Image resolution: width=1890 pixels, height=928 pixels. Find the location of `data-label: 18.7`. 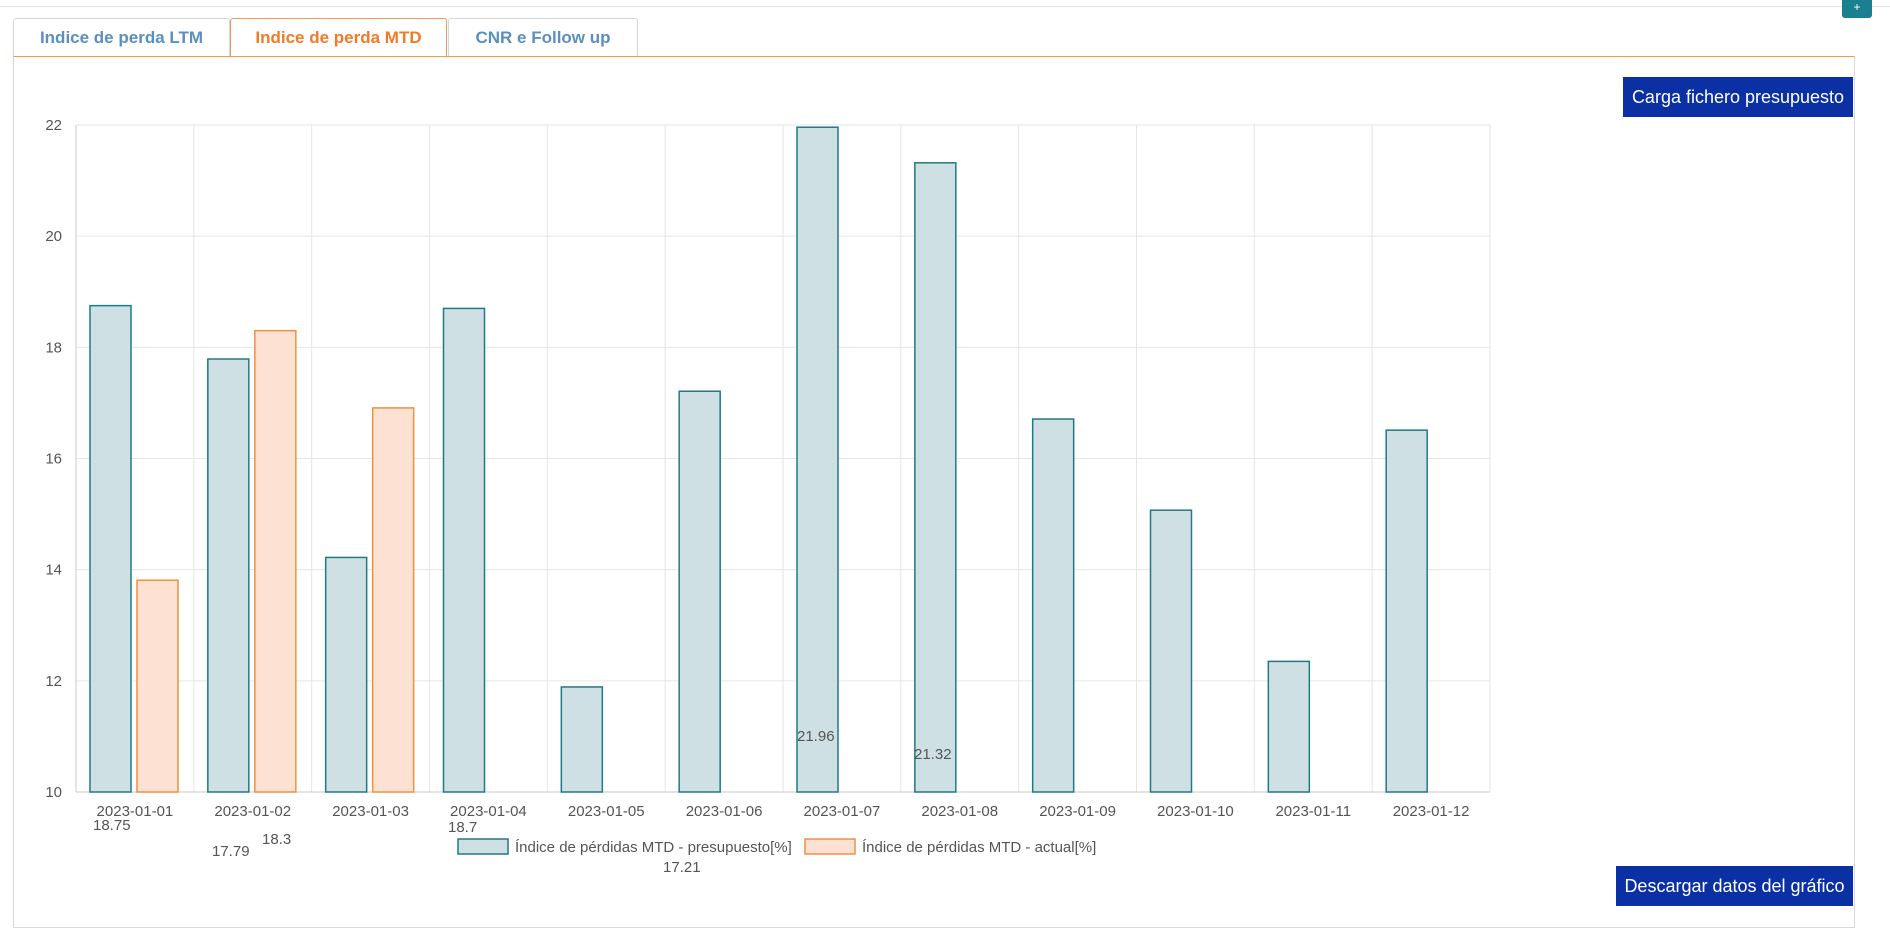

data-label: 18.7 is located at coordinates (462, 827).